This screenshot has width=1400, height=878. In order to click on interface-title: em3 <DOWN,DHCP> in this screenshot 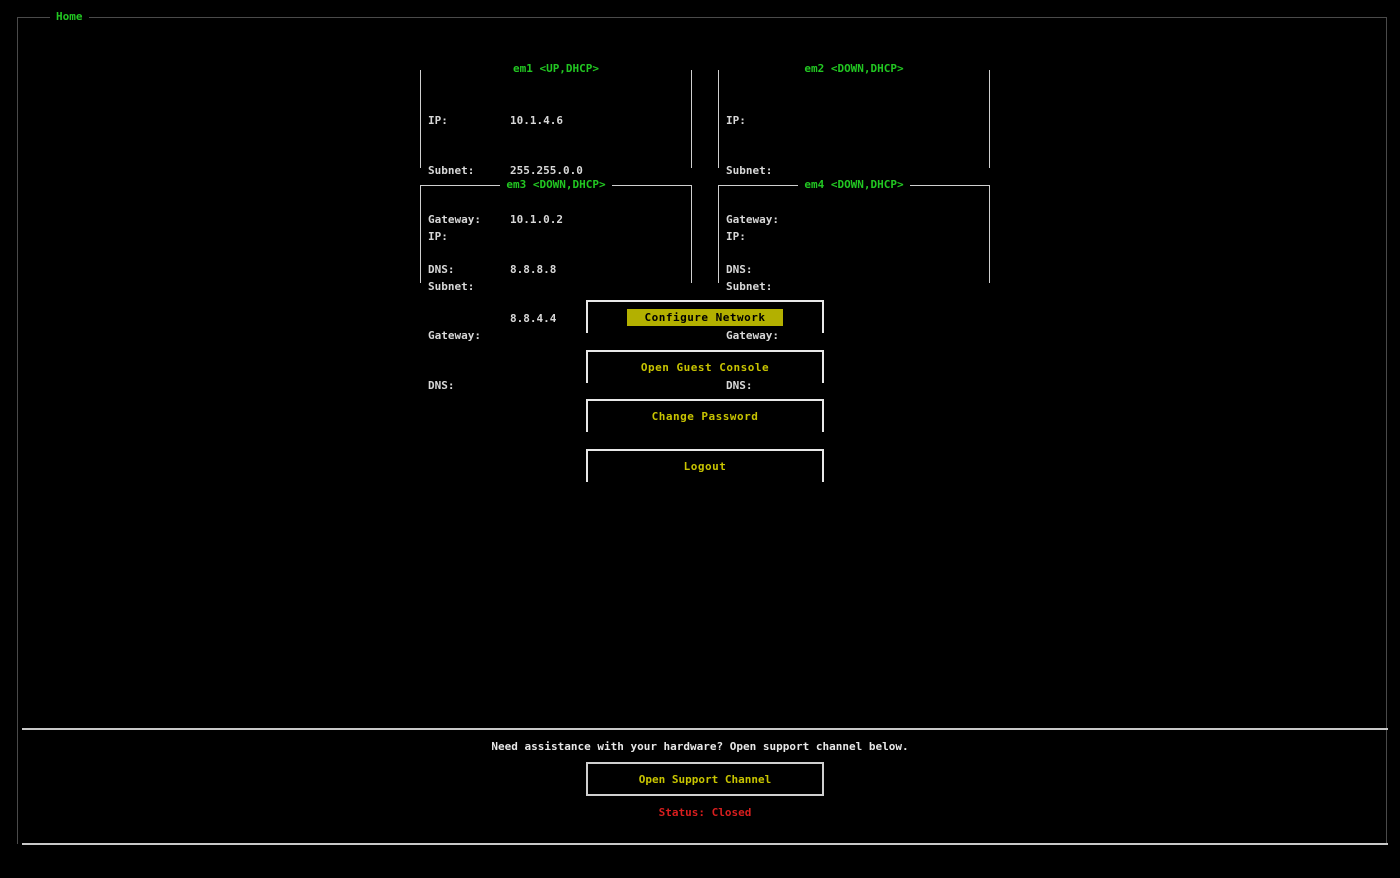, I will do `click(556, 184)`.